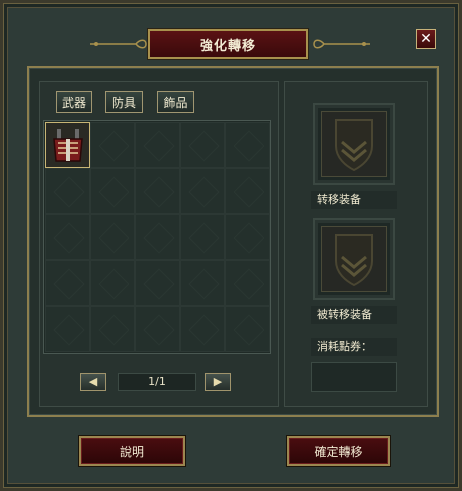 Image resolution: width=462 pixels, height=491 pixels. I want to click on window-title: 強化轉移, so click(228, 44).